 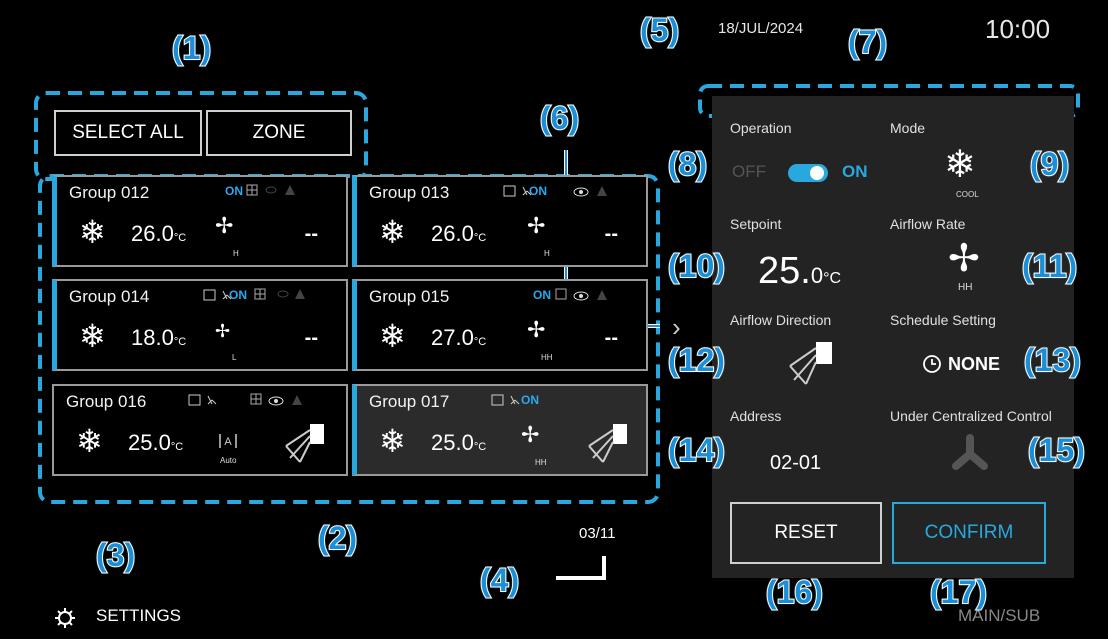 What do you see at coordinates (696, 450) in the screenshot?
I see `annotation-14: (14)` at bounding box center [696, 450].